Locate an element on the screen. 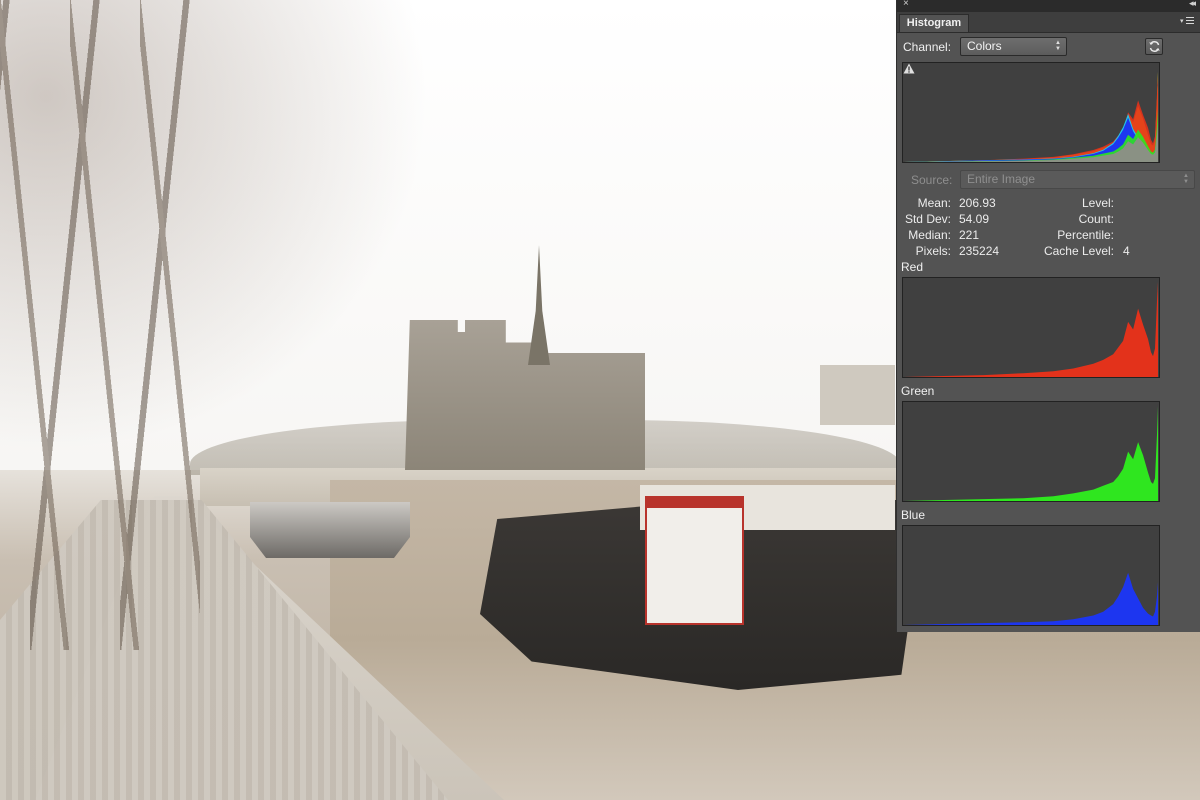  source-select: Entire Image ▲ ▼ is located at coordinates (1077, 179).